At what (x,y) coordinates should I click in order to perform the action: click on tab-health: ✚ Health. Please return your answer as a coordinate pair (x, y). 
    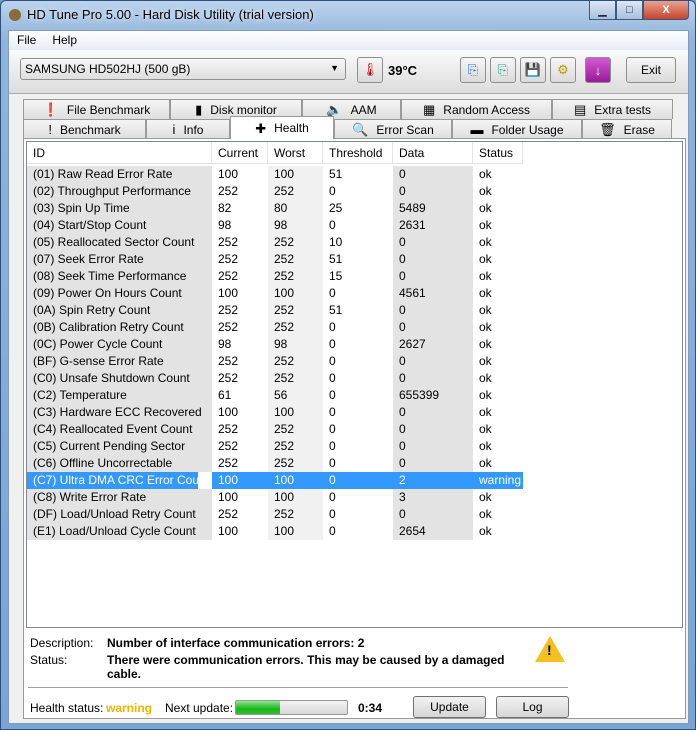
    Looking at the image, I should click on (282, 127).